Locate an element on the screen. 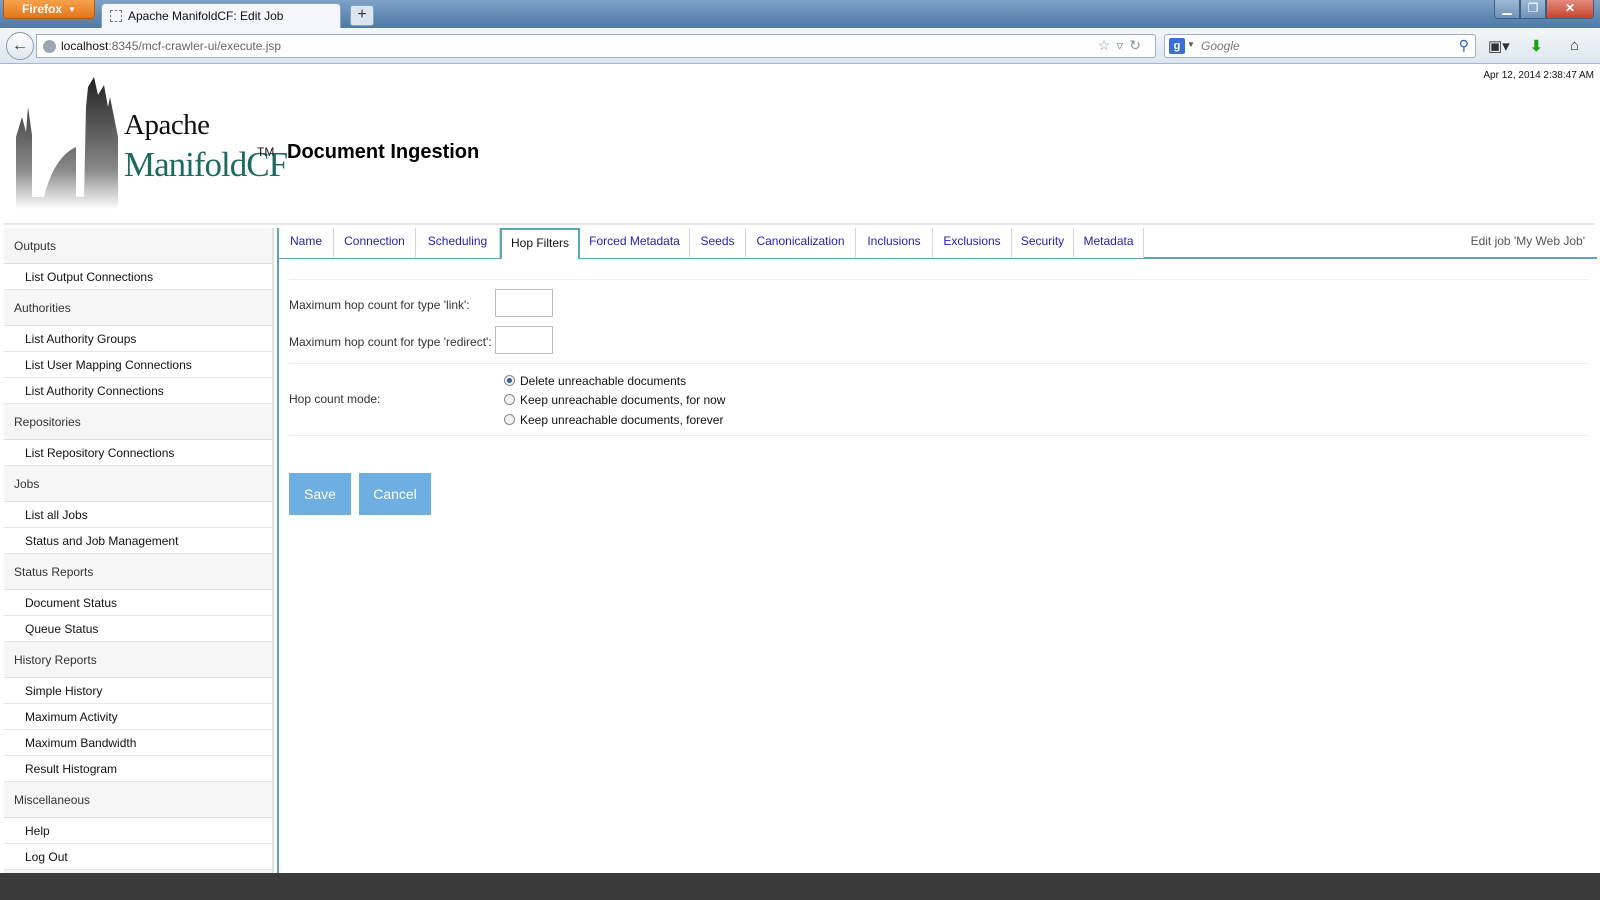 This screenshot has width=1600, height=900. mode-option-label: Keep unreachable documents, for now is located at coordinates (623, 400).